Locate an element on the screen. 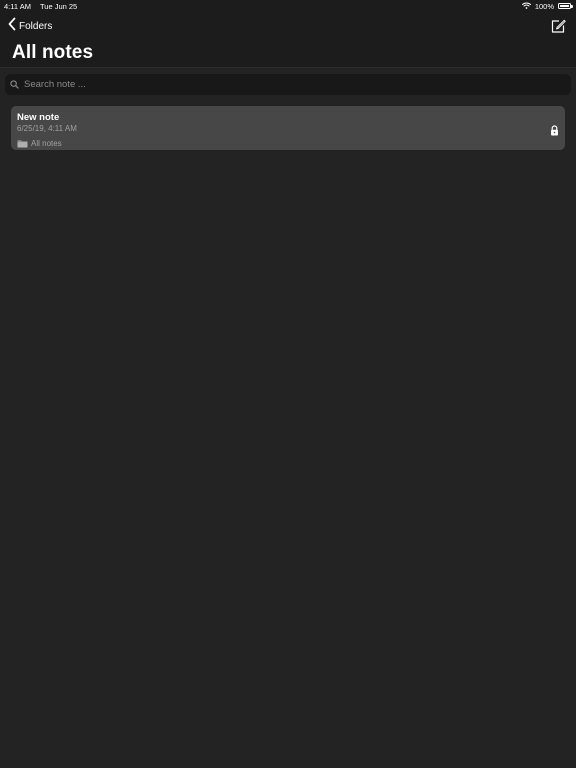 The image size is (576, 768). compose-icon is located at coordinates (558, 28).